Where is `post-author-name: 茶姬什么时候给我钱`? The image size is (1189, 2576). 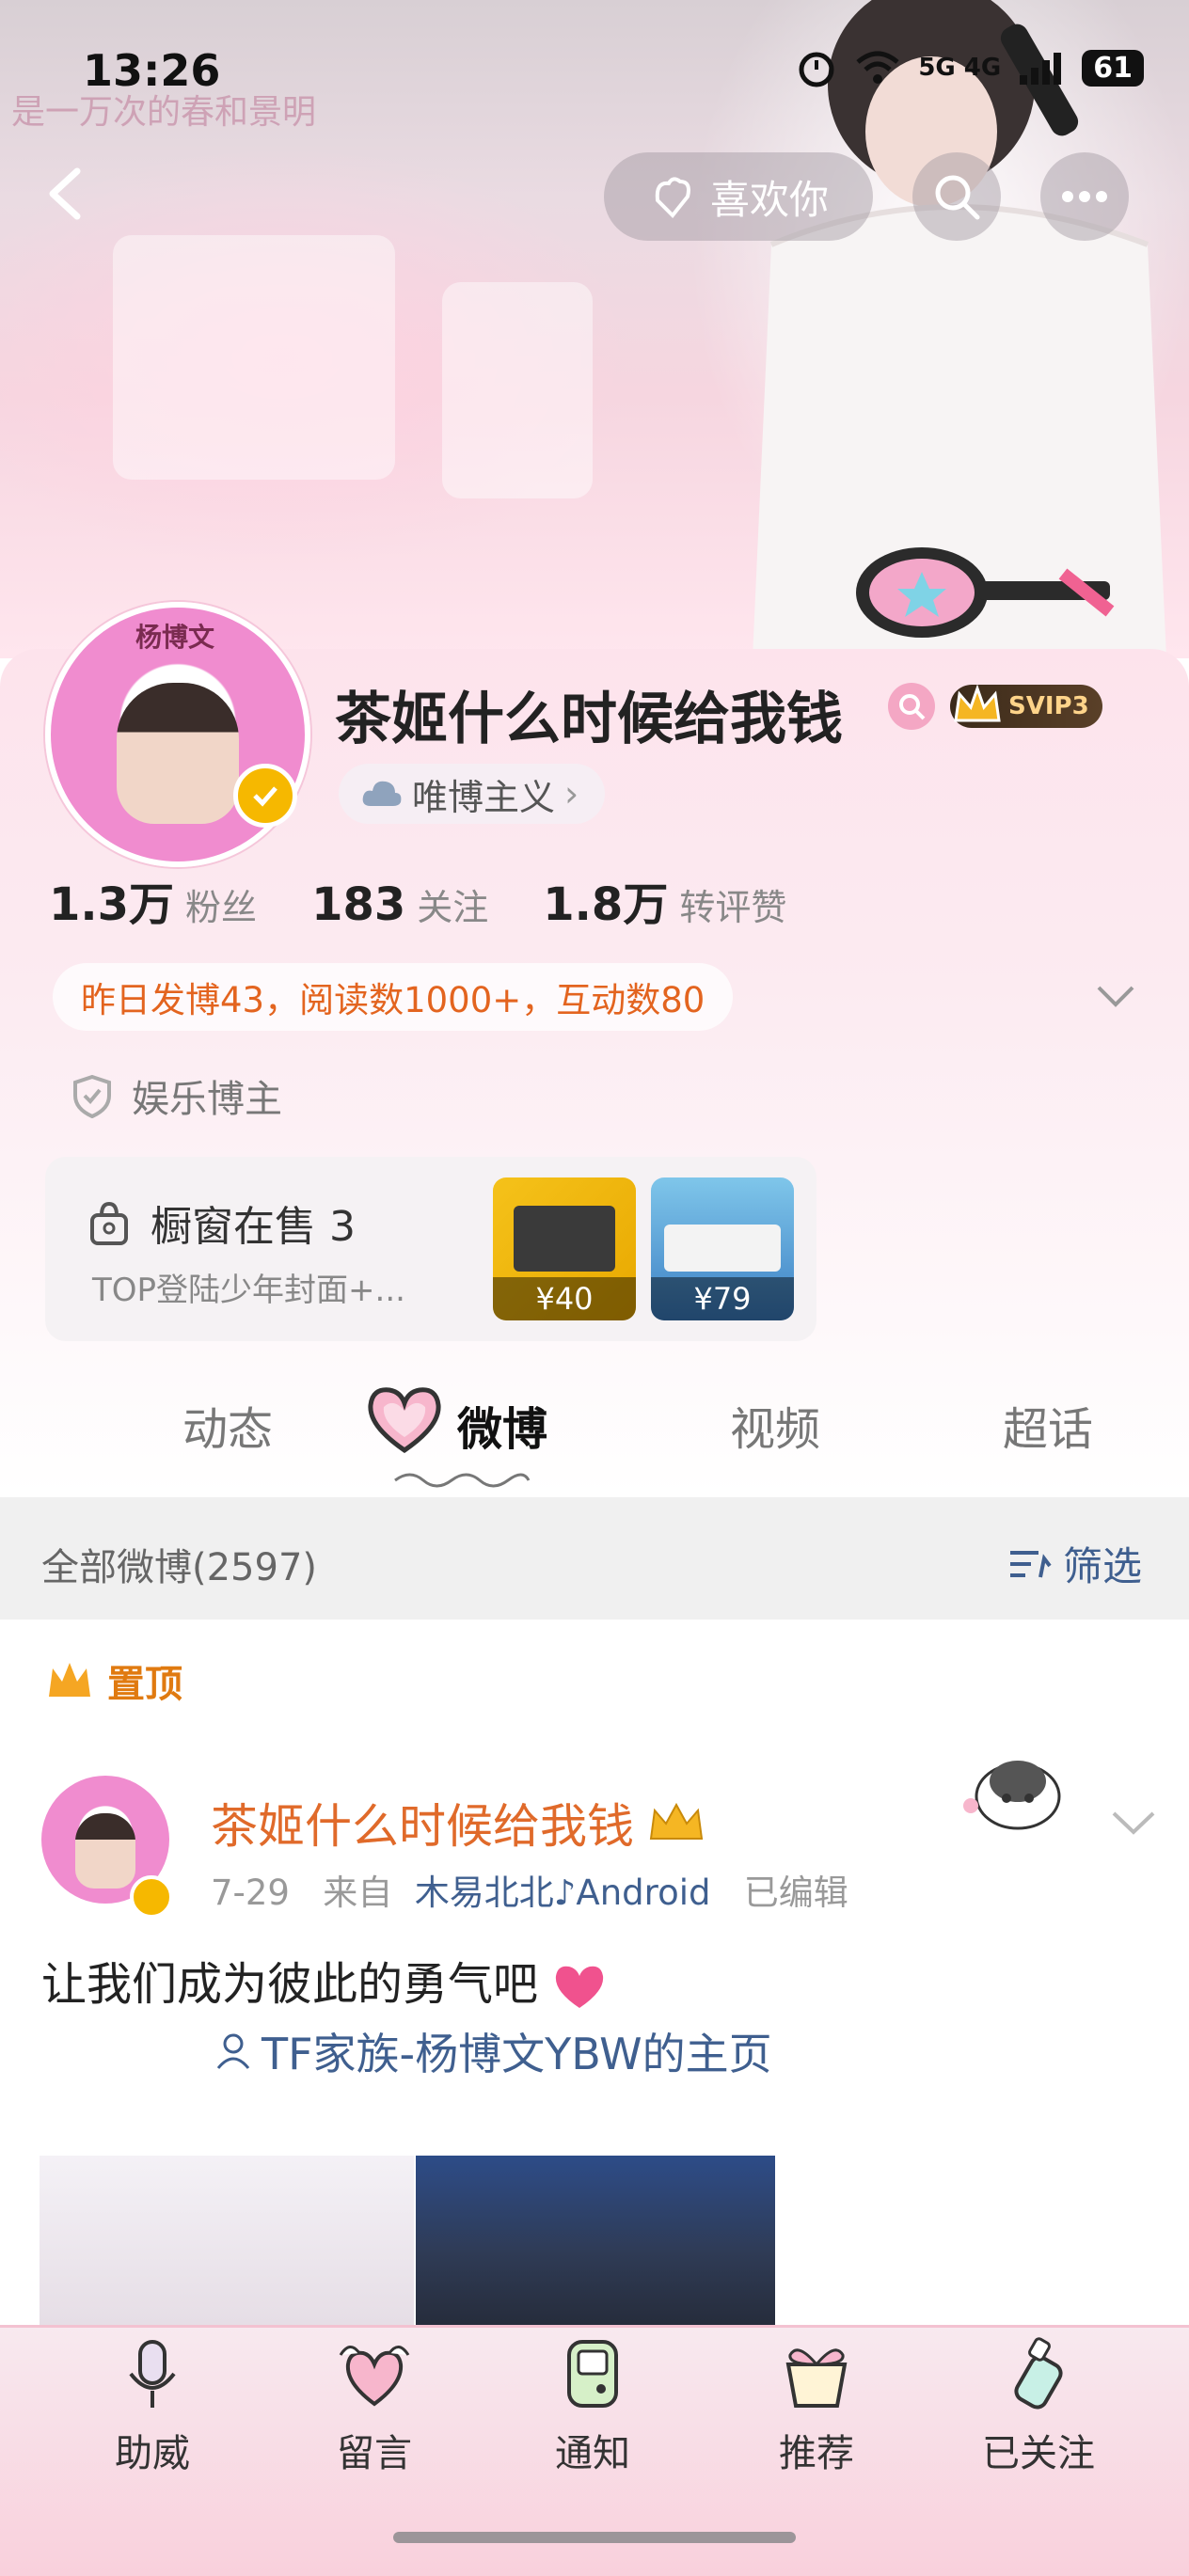 post-author-name: 茶姬什么时候给我钱 is located at coordinates (422, 1826).